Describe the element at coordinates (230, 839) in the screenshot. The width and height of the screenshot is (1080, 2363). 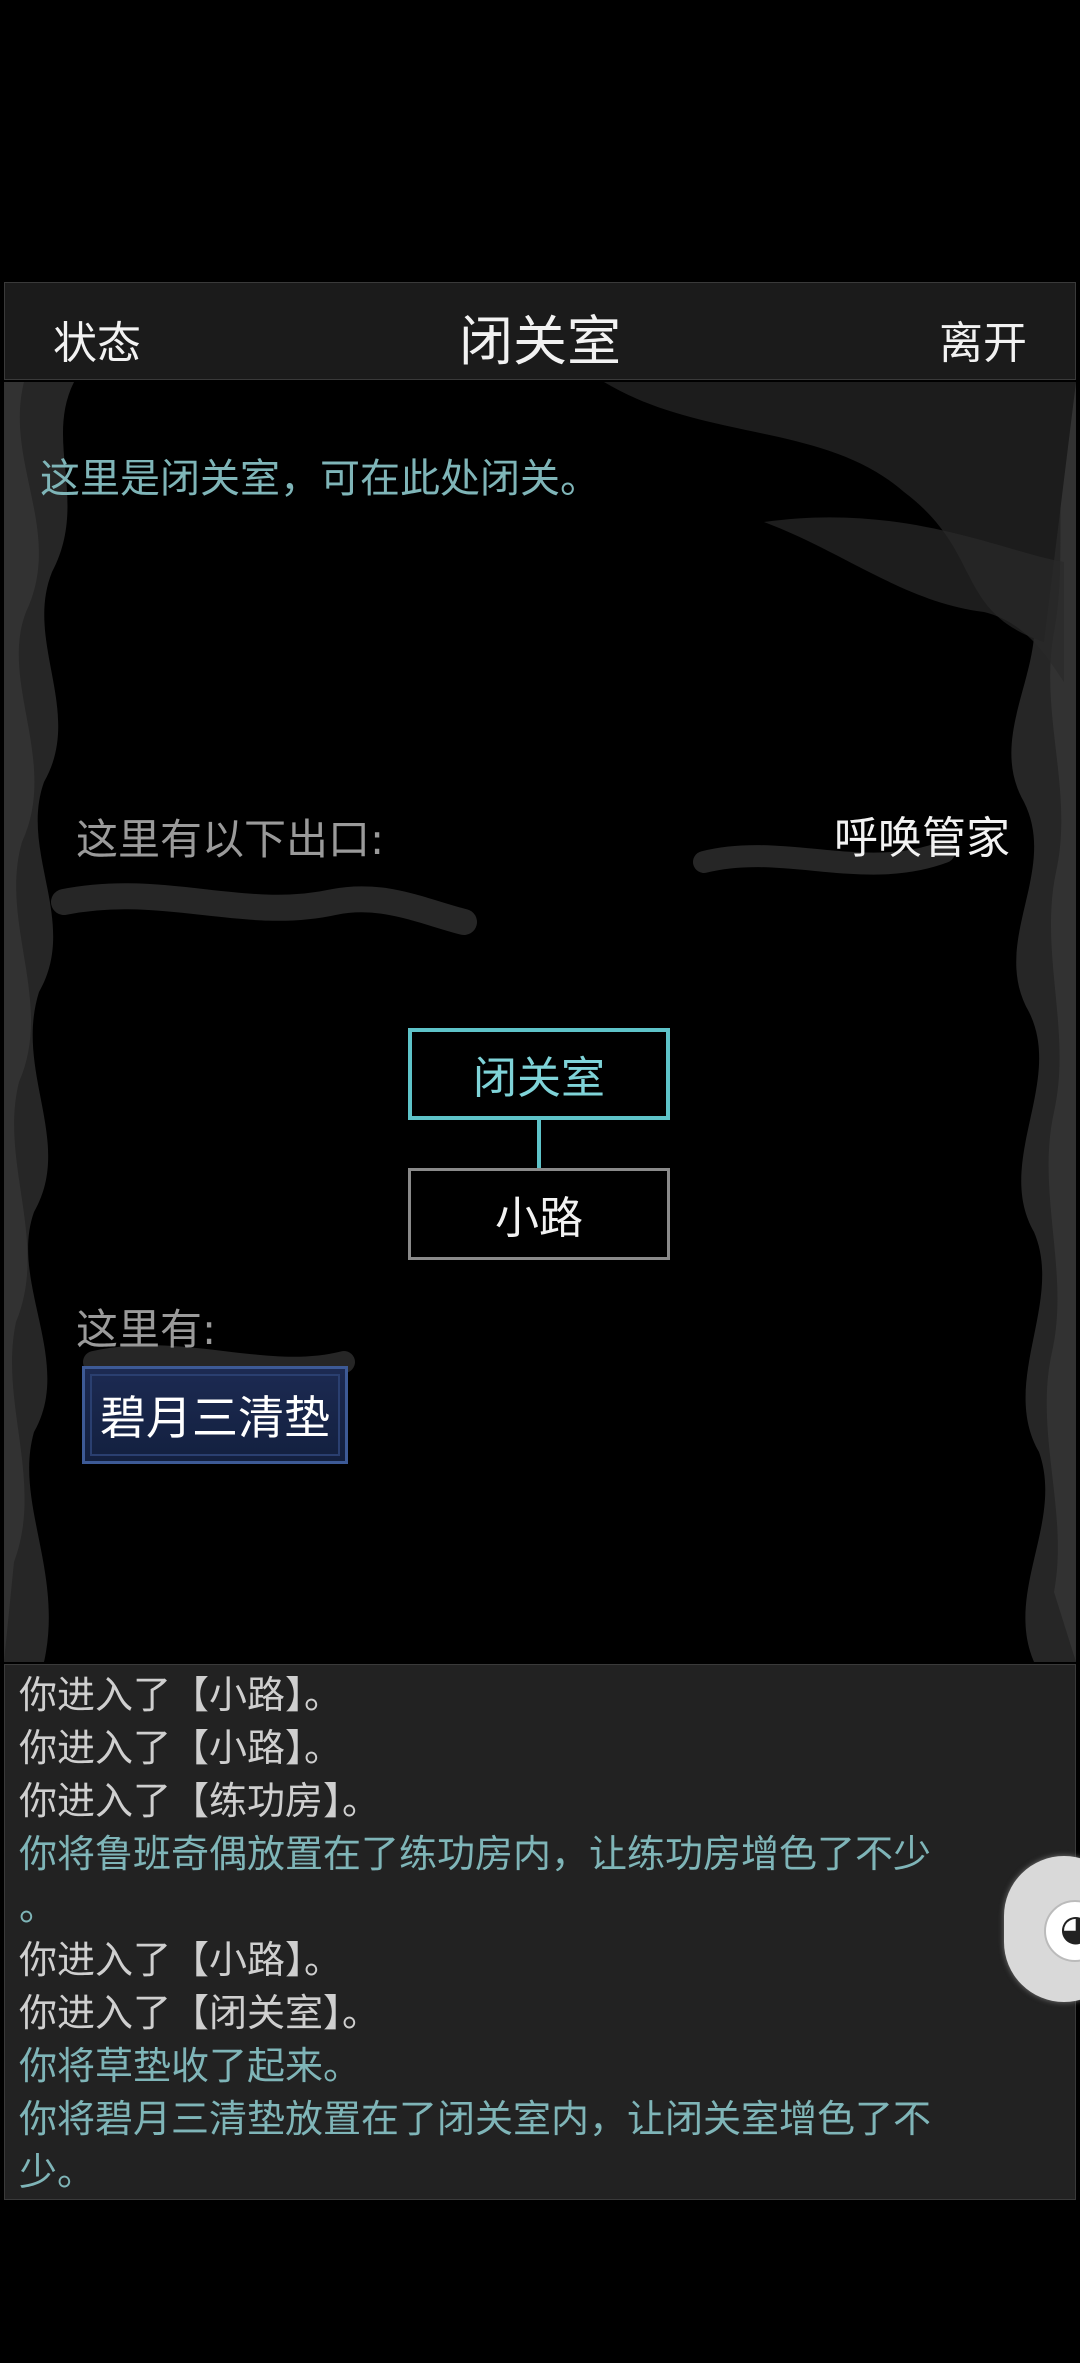
I see `exits-label: 这里有以下出口:` at that location.